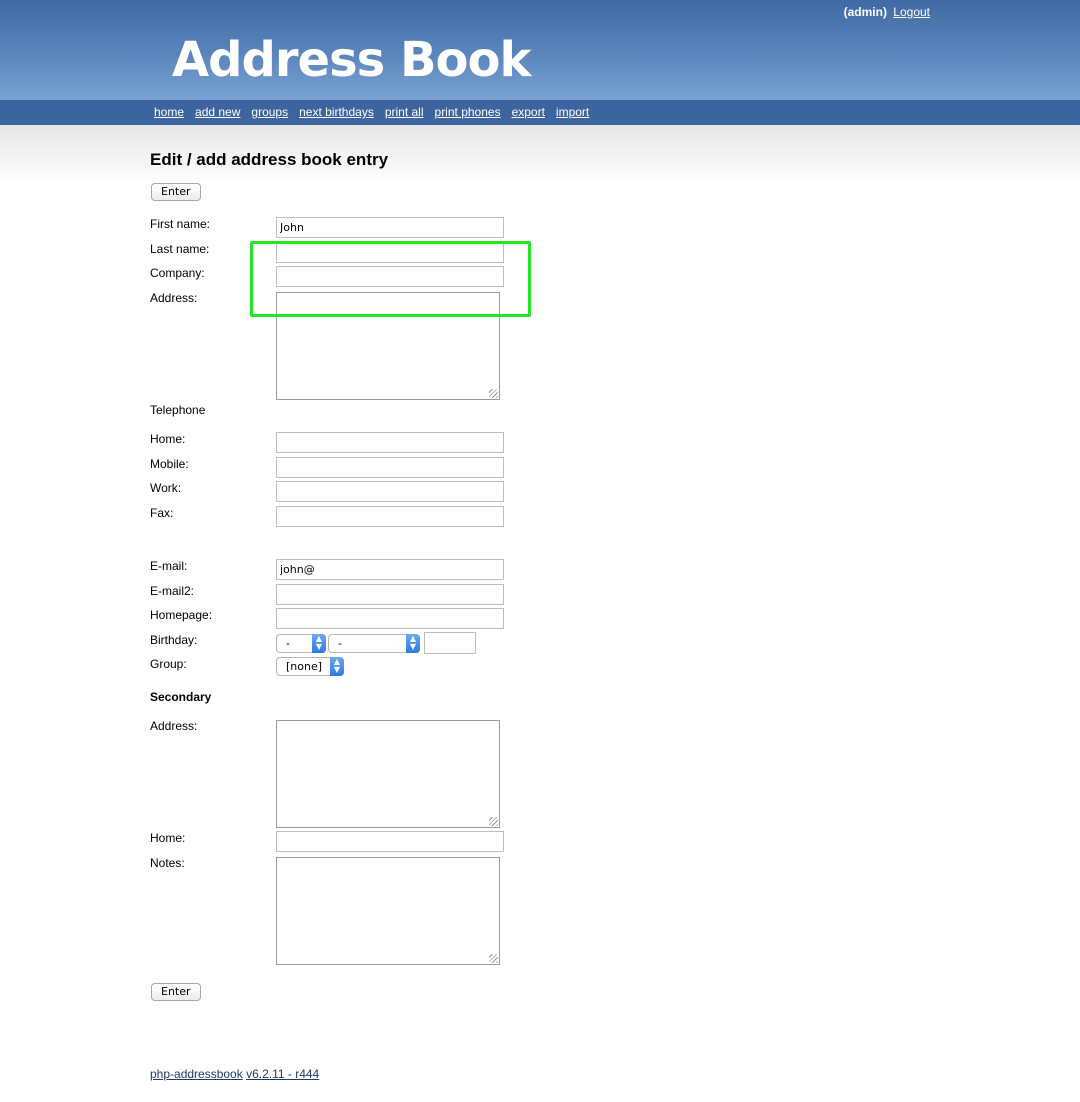  Describe the element at coordinates (168, 439) in the screenshot. I see `home-phone-label: Home:` at that location.